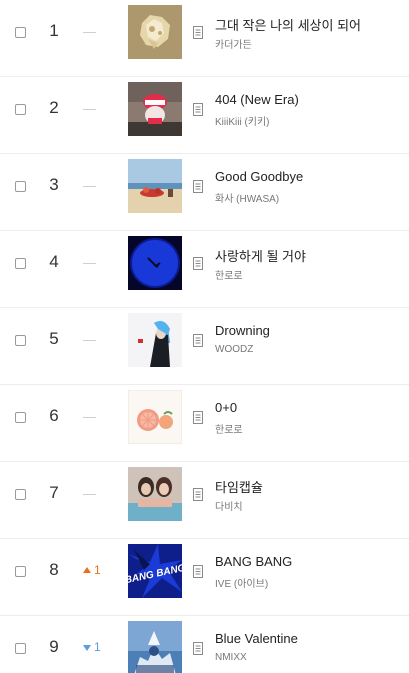 The image size is (409, 673). Describe the element at coordinates (54, 107) in the screenshot. I see `rank-number: 2` at that location.